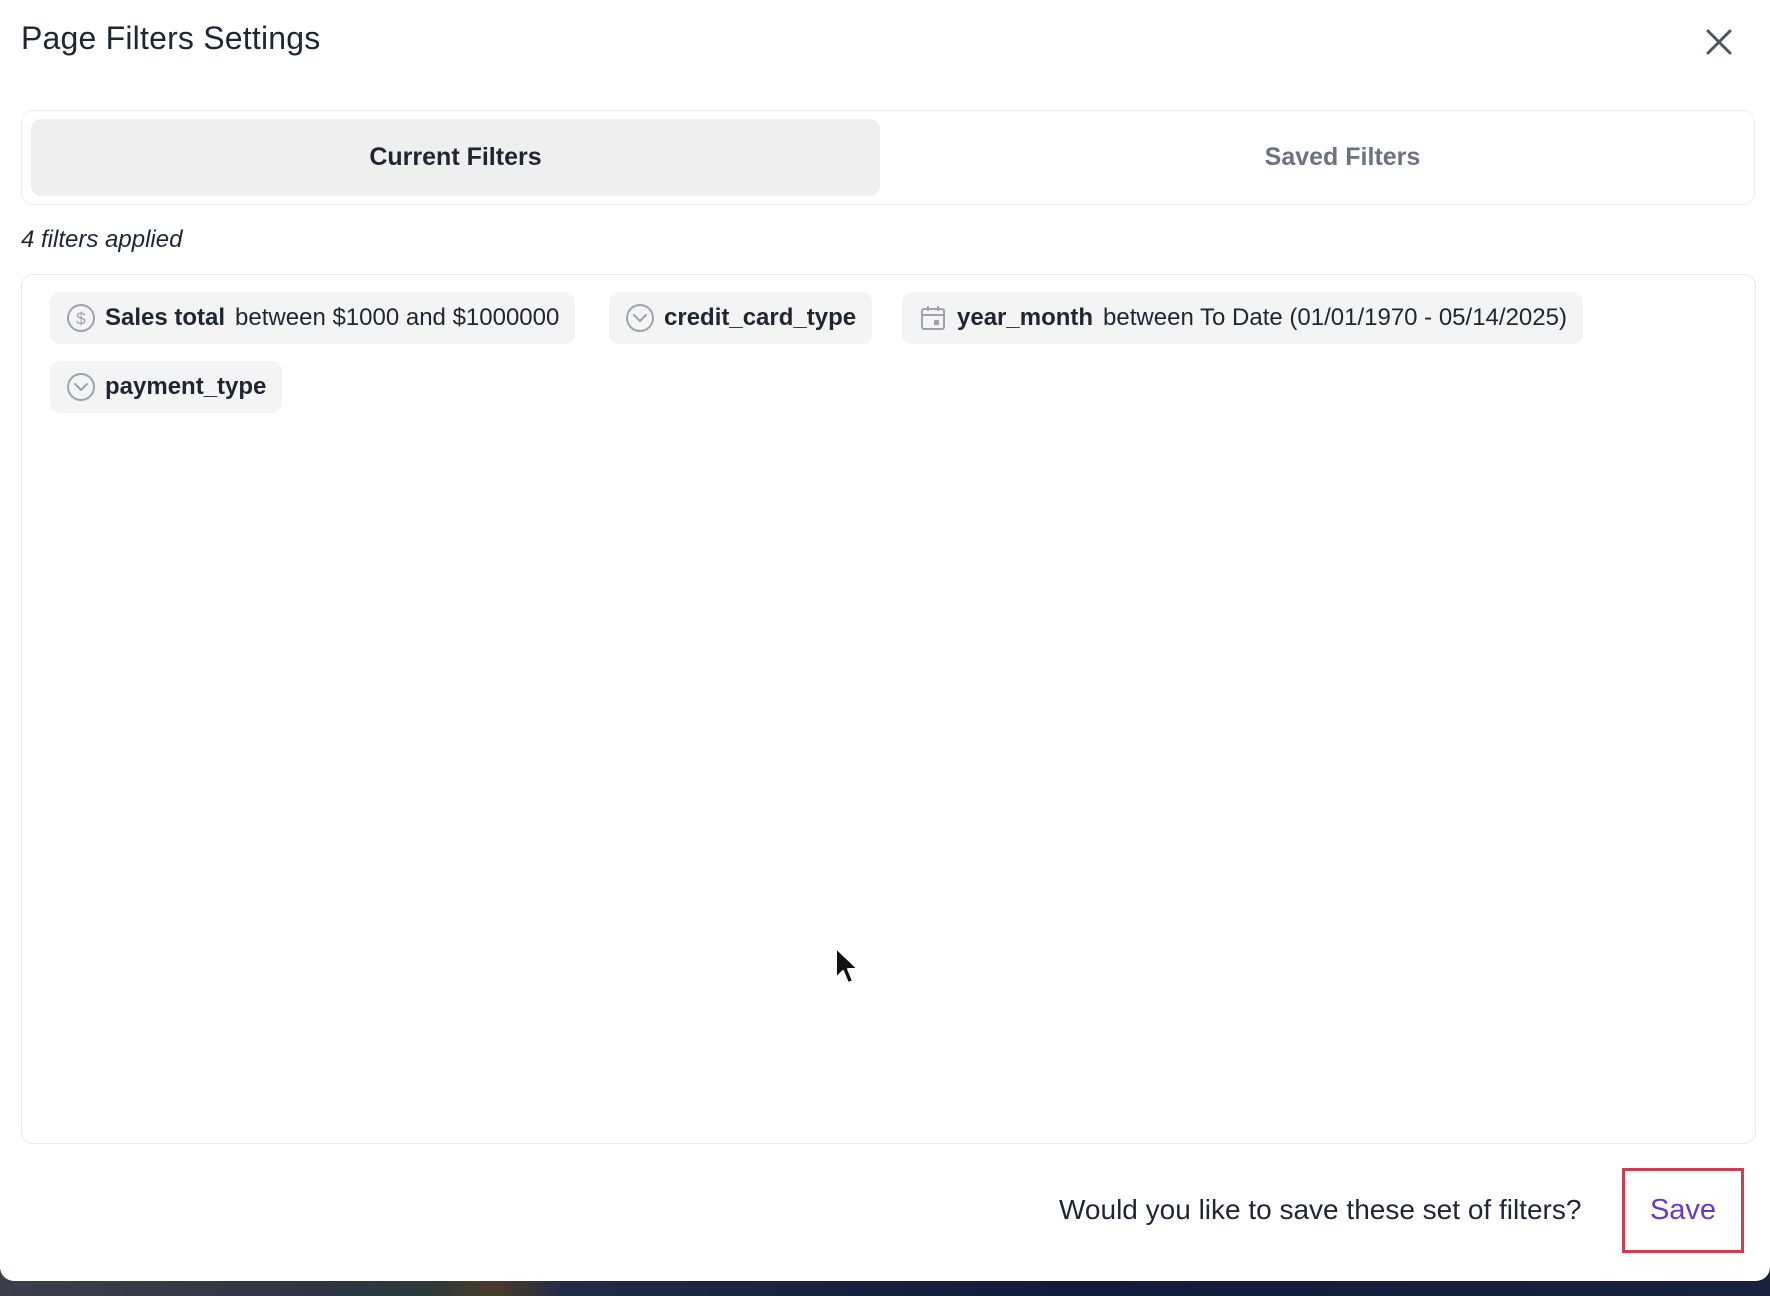 The height and width of the screenshot is (1296, 1770). I want to click on filter-field-label: credit_card_type, so click(760, 317).